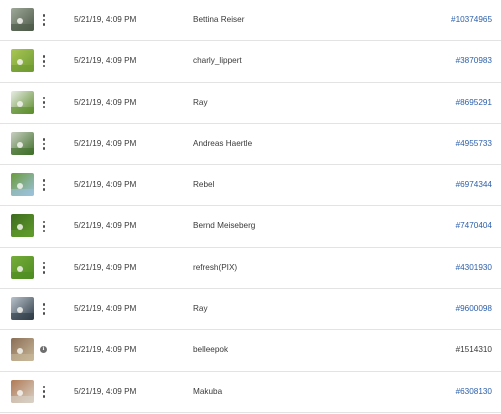 This screenshot has height=414, width=501. What do you see at coordinates (211, 350) in the screenshot?
I see `author-name: belleepok` at bounding box center [211, 350].